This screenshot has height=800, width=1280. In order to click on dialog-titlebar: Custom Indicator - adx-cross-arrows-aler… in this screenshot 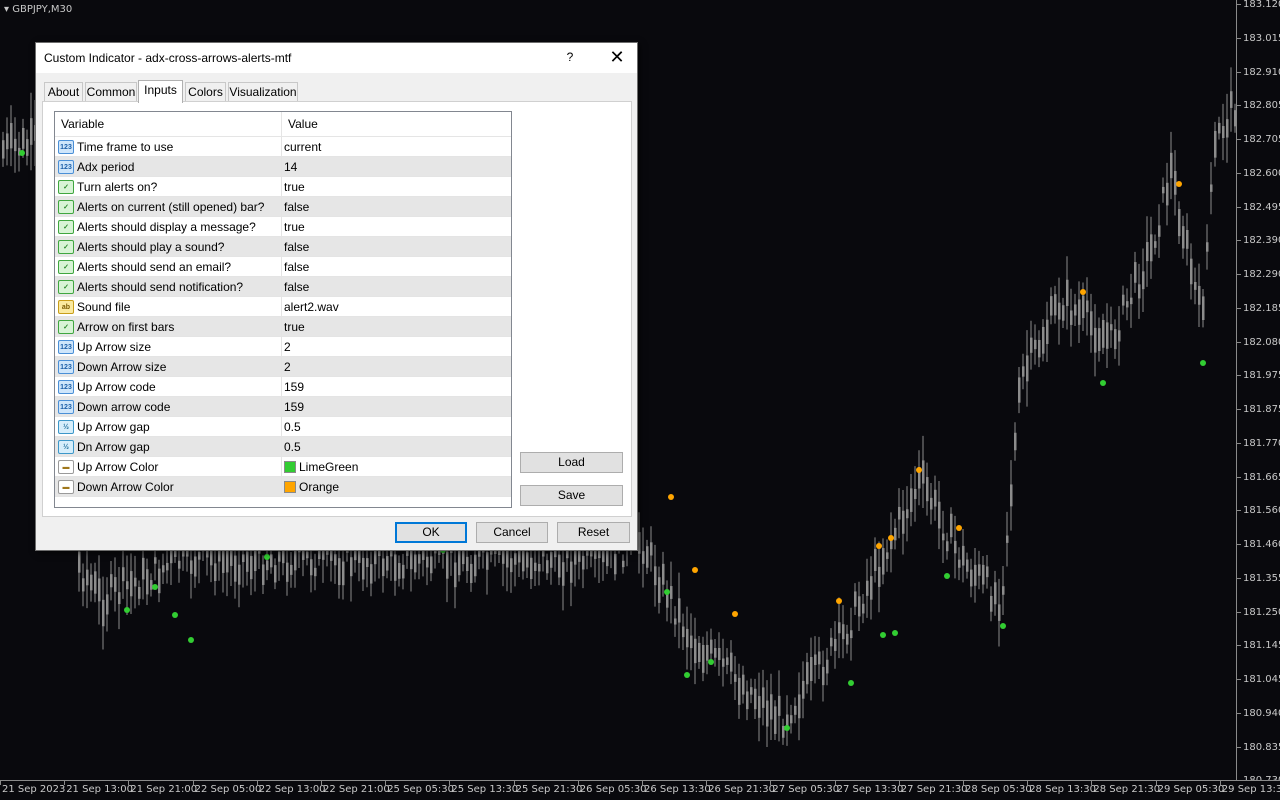, I will do `click(336, 58)`.